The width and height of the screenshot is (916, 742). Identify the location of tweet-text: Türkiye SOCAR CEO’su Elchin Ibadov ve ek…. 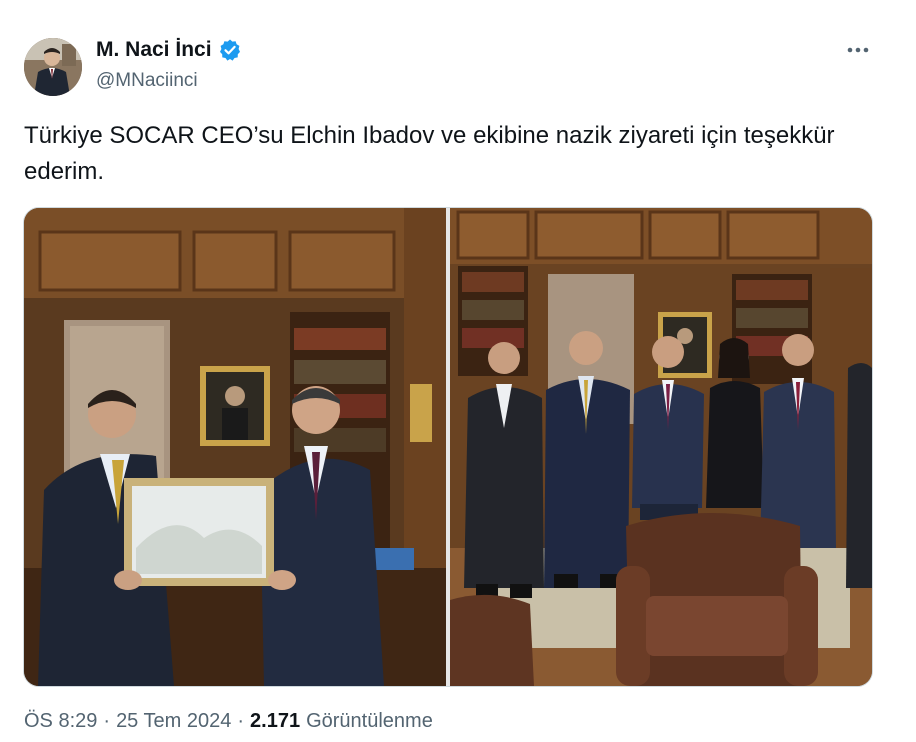
(429, 153).